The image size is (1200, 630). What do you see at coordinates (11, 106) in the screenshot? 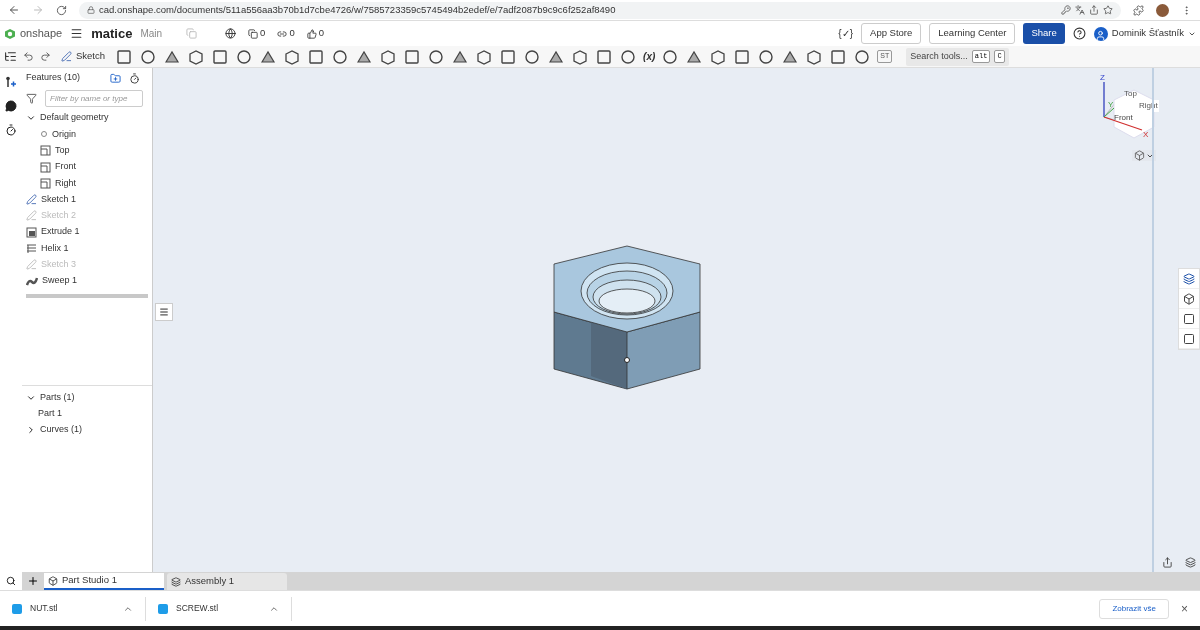
I see `comment-icon` at bounding box center [11, 106].